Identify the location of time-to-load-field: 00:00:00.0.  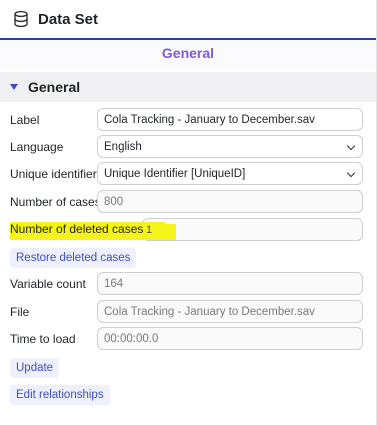
(230, 338).